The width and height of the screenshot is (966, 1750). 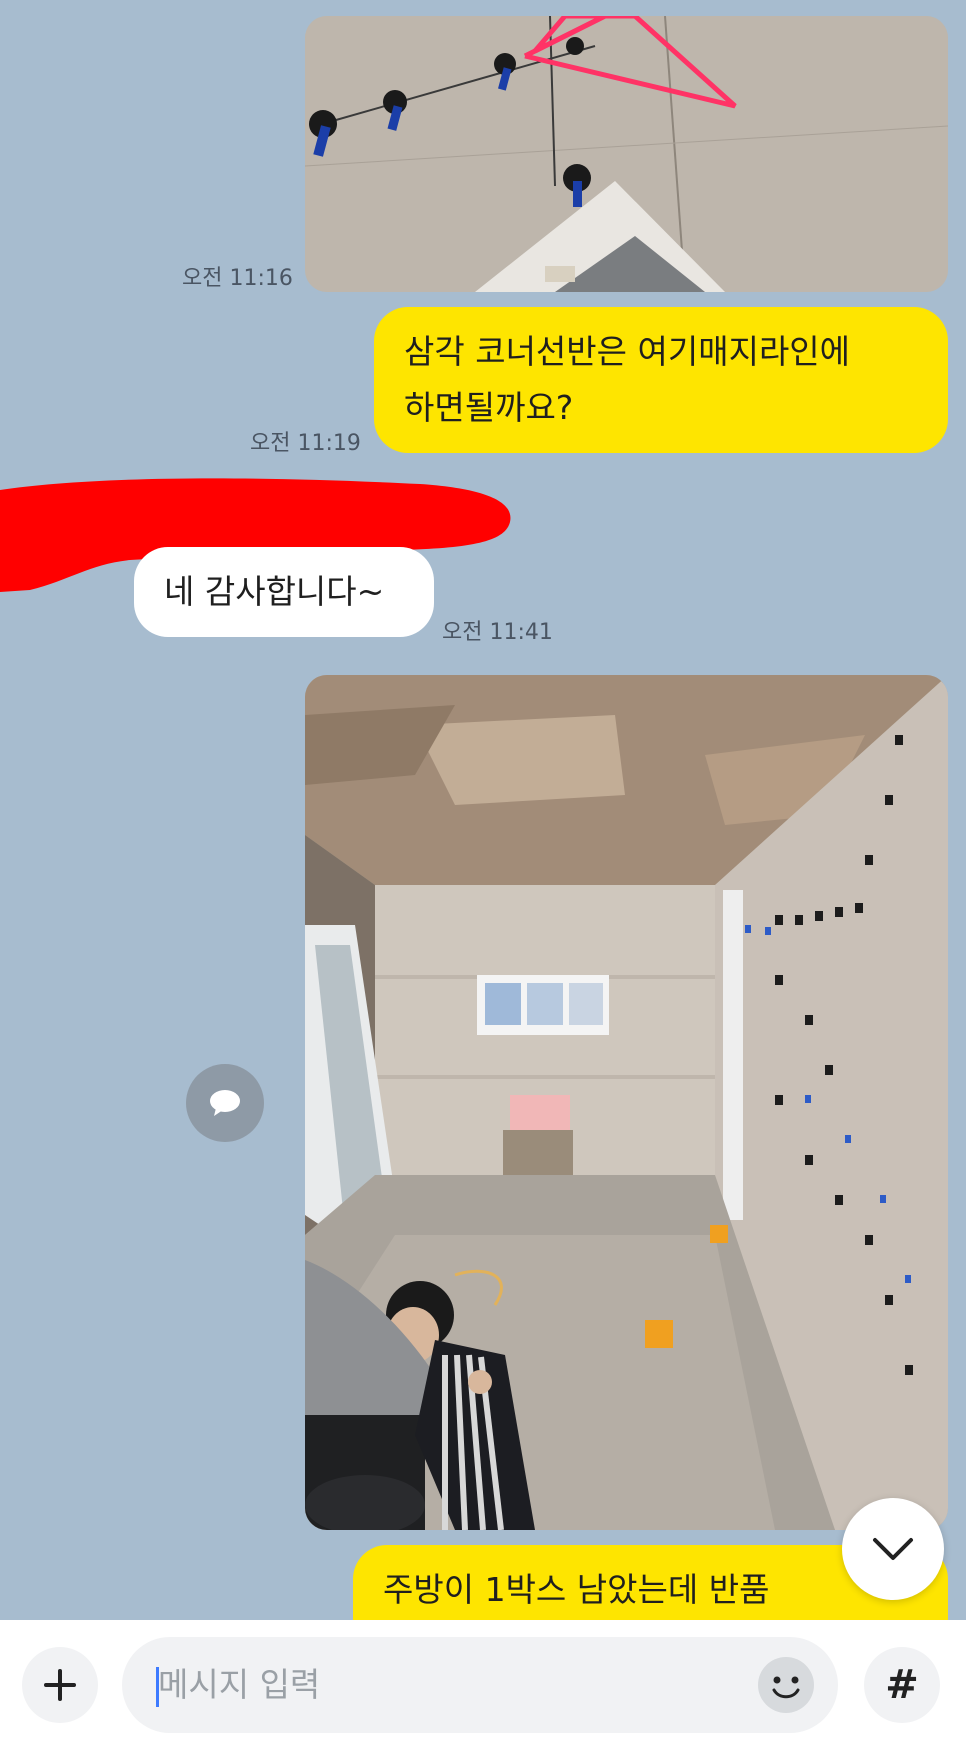 I want to click on chat-image-tile-clips, so click(x=626, y=154).